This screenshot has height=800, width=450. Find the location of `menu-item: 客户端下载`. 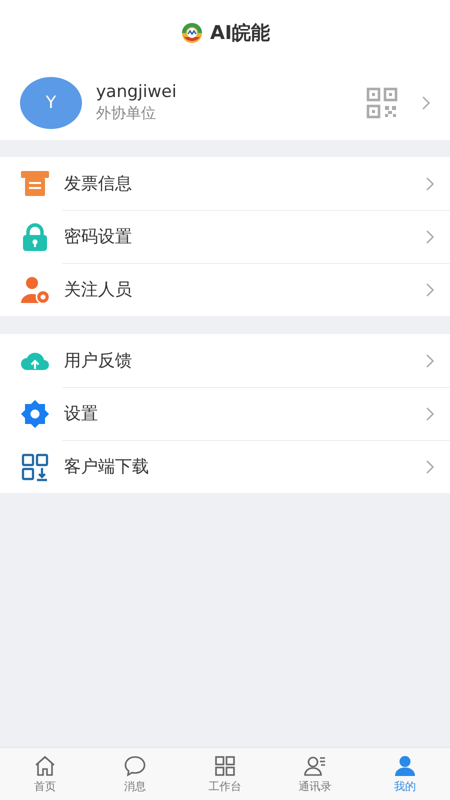

menu-item: 客户端下载 is located at coordinates (225, 466).